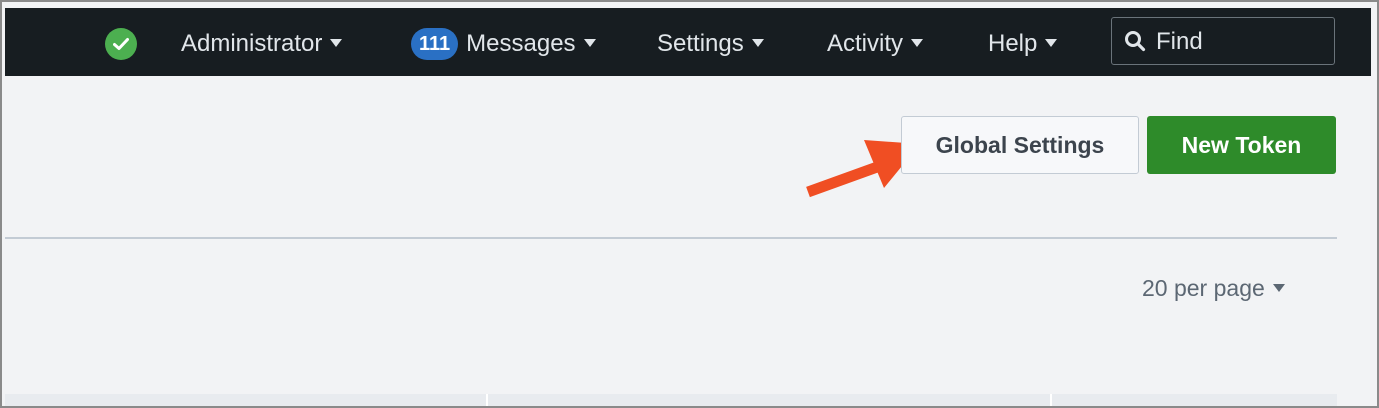 The image size is (1379, 408). Describe the element at coordinates (865, 43) in the screenshot. I see `activity-label: Activity` at that location.